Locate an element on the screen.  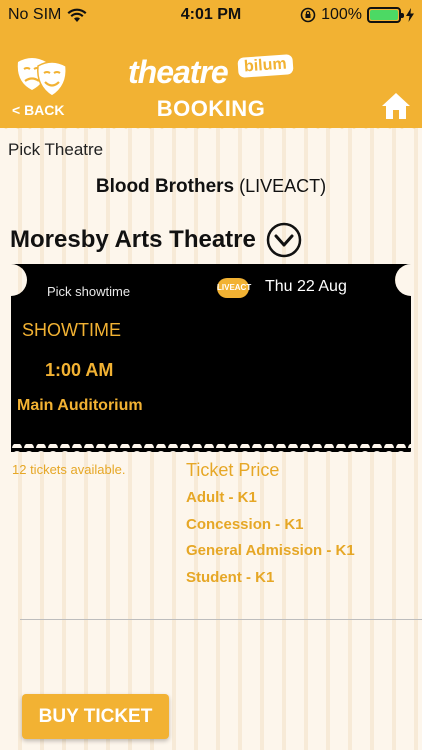
price-item-general-admission: General Admission - K1 is located at coordinates (270, 550).